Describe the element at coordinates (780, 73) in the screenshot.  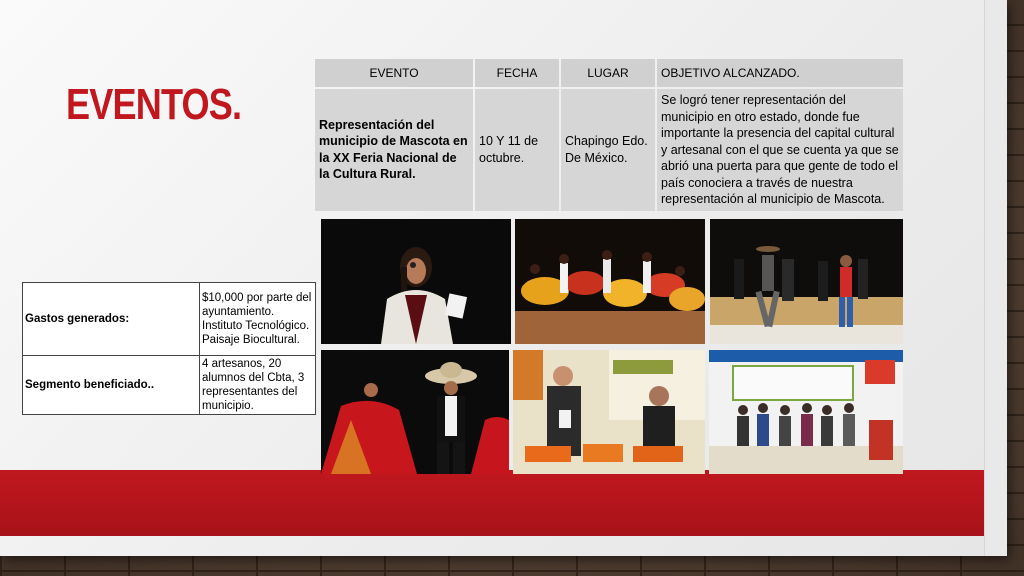
I see `header-objetivo: OBJETIVO ALCANZADO.` at that location.